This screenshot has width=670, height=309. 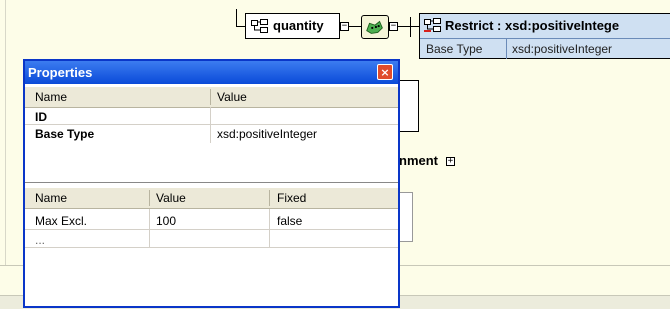 I want to click on sequence-icon, so click(x=374, y=27).